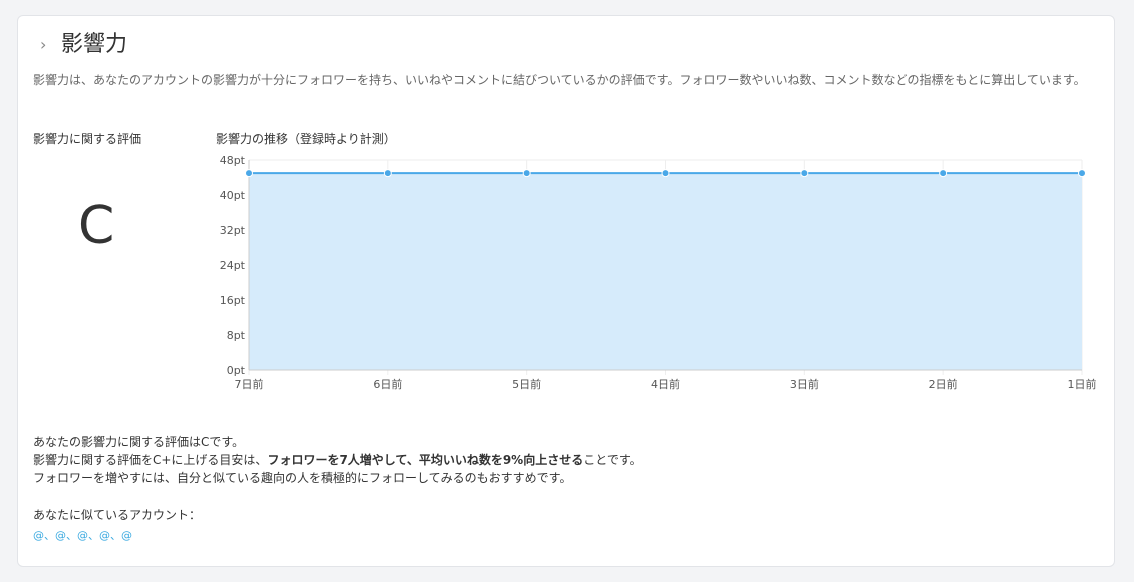 The height and width of the screenshot is (582, 1134). What do you see at coordinates (150, 460) in the screenshot?
I see `summary-line-2-prefix: 影響力に関する評価をC+に上げる目安は、` at bounding box center [150, 460].